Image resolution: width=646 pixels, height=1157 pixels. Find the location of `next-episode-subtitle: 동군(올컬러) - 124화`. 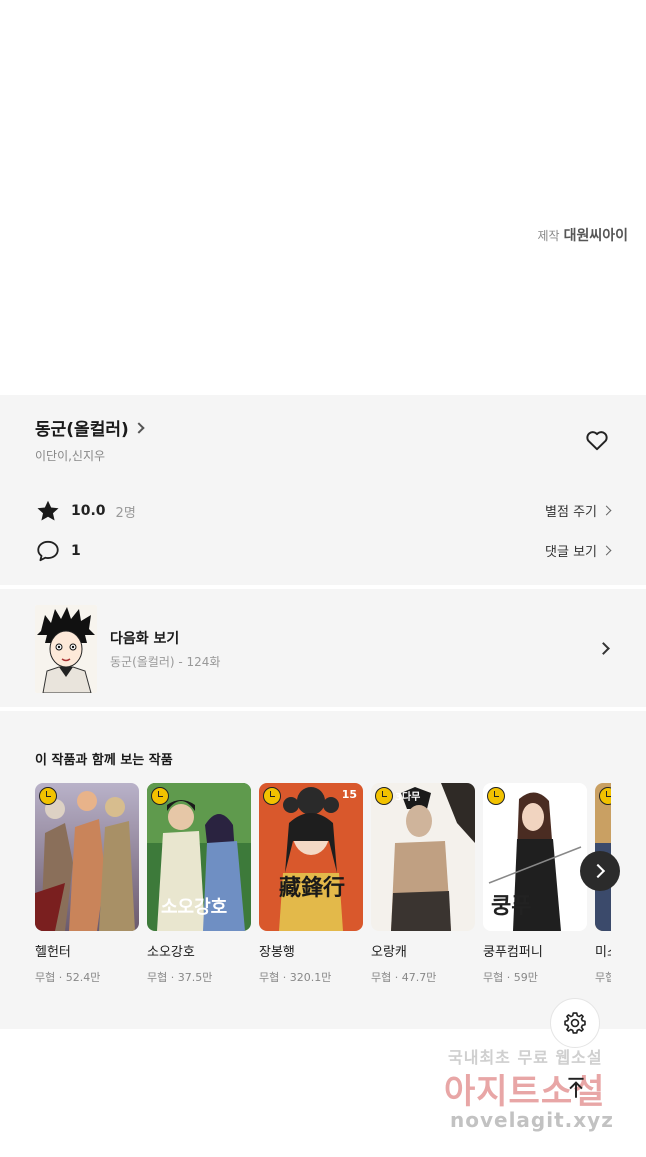

next-episode-subtitle: 동군(올컬러) - 124화 is located at coordinates (165, 662).